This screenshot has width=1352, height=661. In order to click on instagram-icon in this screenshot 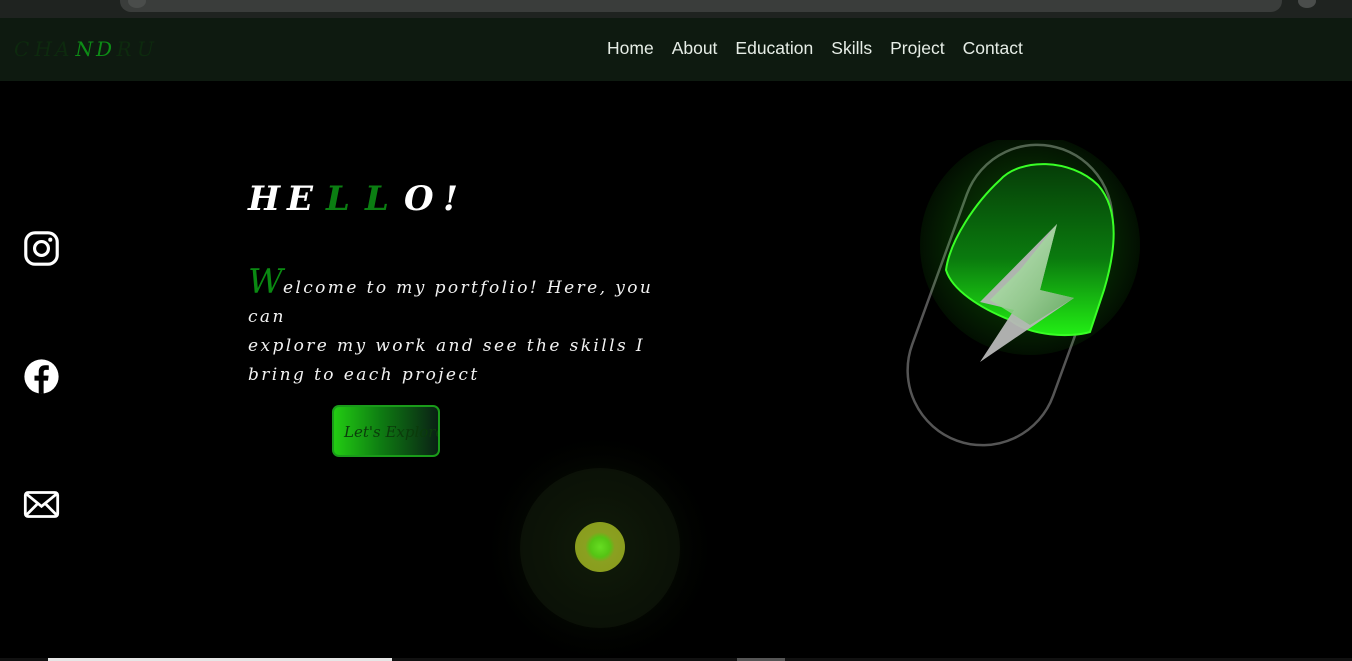, I will do `click(41, 248)`.